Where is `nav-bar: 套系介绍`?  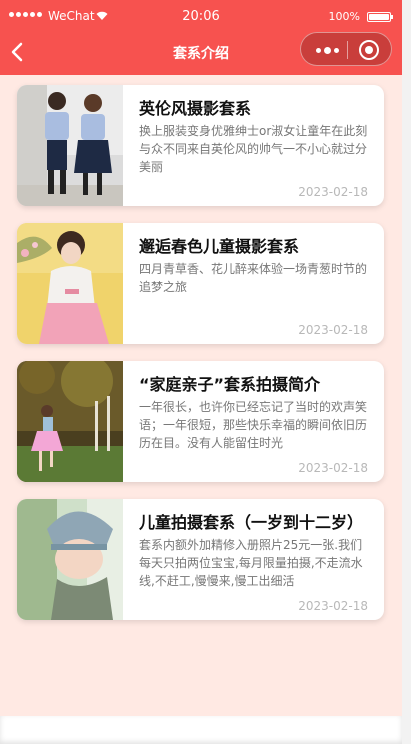
nav-bar: 套系介绍 is located at coordinates (201, 51).